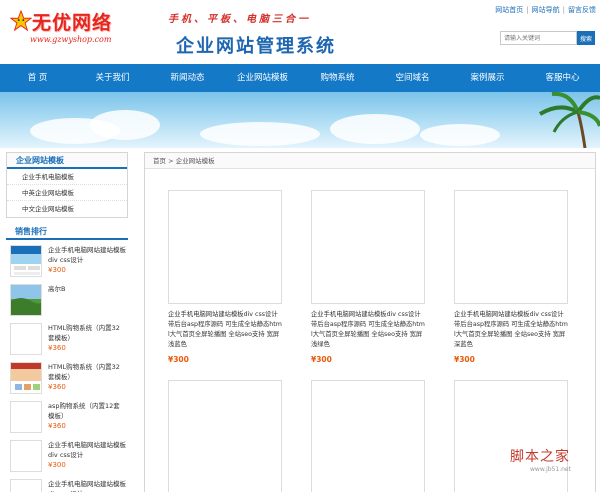 This screenshot has width=600, height=492. Describe the element at coordinates (540, 457) in the screenshot. I see `watermark: 脚本之家` at that location.